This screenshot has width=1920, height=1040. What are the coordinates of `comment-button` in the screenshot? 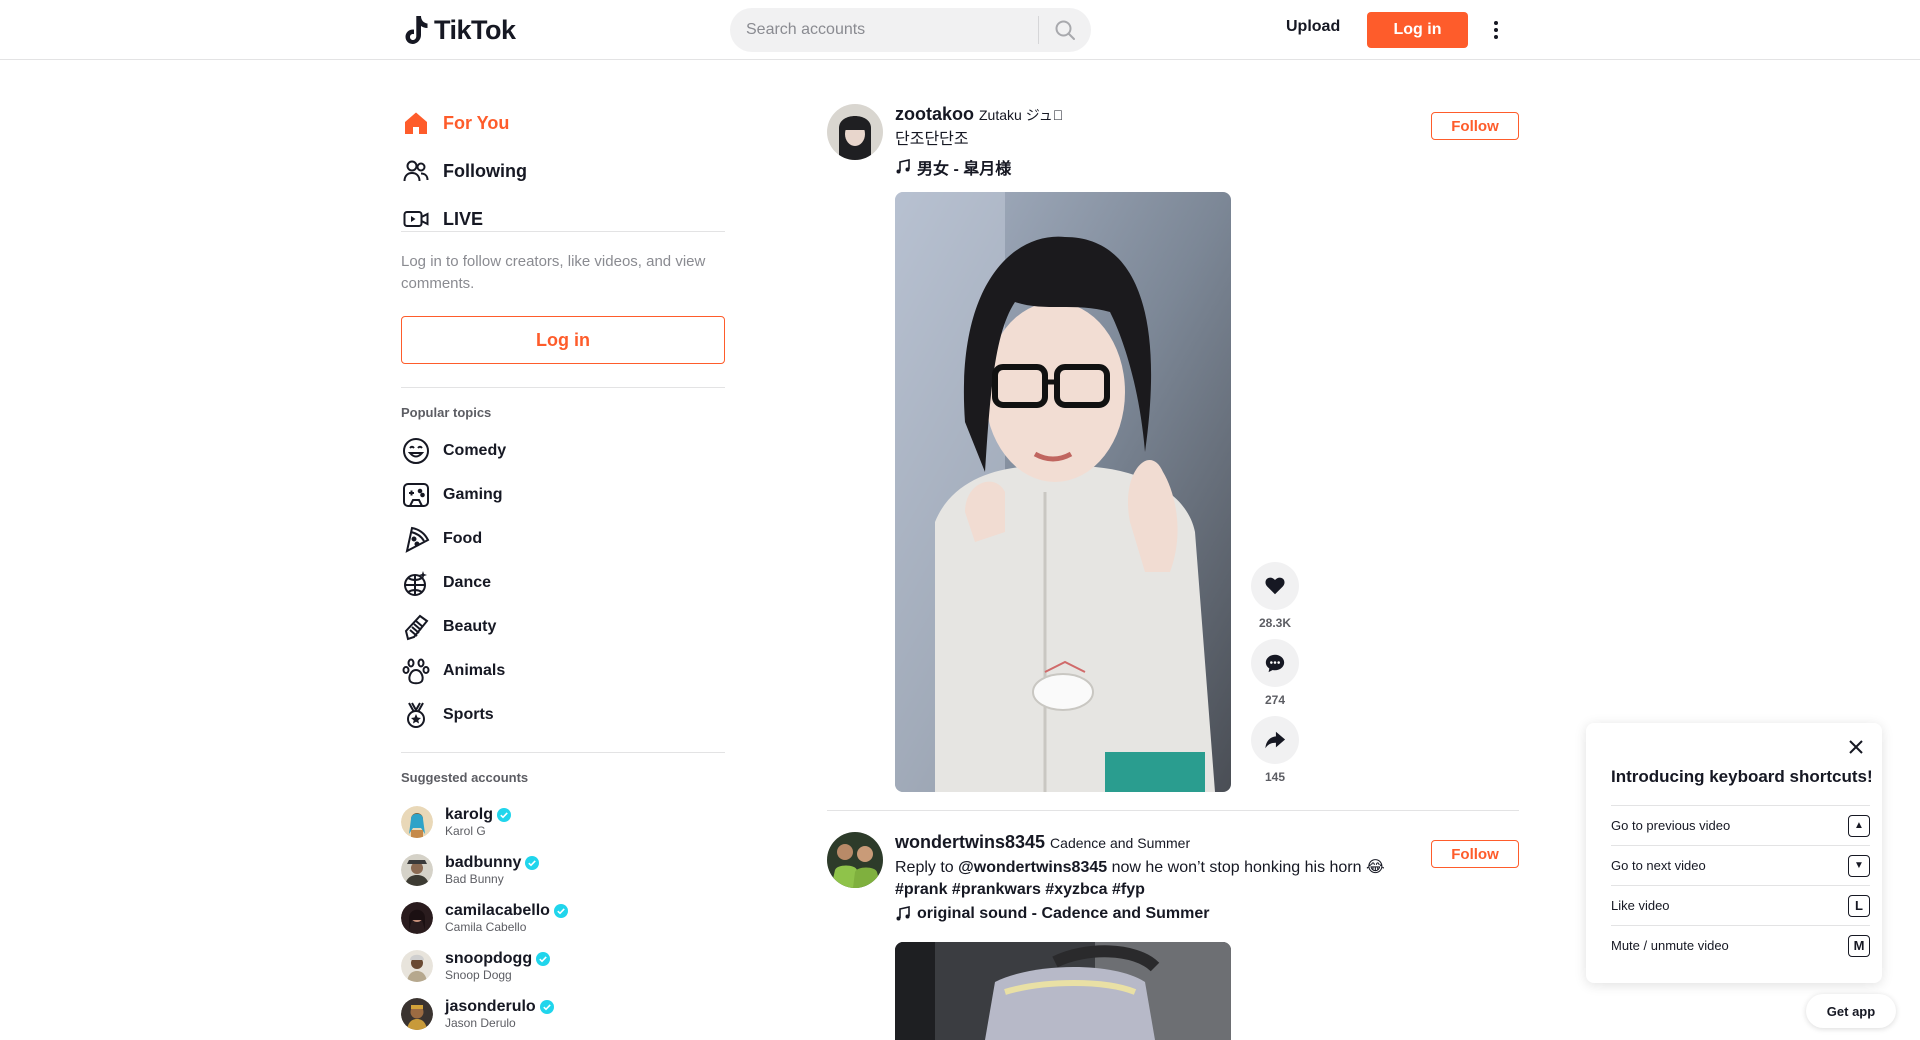 It's located at (1275, 663).